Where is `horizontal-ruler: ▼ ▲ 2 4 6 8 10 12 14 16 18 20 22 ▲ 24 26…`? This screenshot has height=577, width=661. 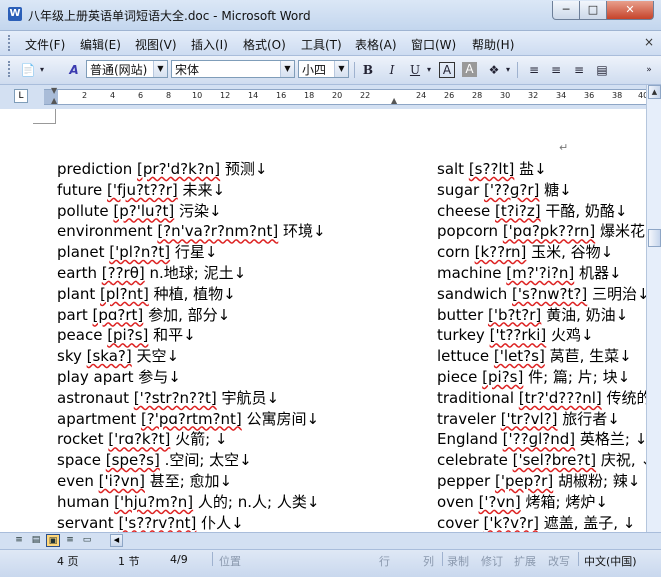 horizontal-ruler: ▼ ▲ 2 4 6 8 10 12 14 16 18 20 22 ▲ 24 26… is located at coordinates (347, 95).